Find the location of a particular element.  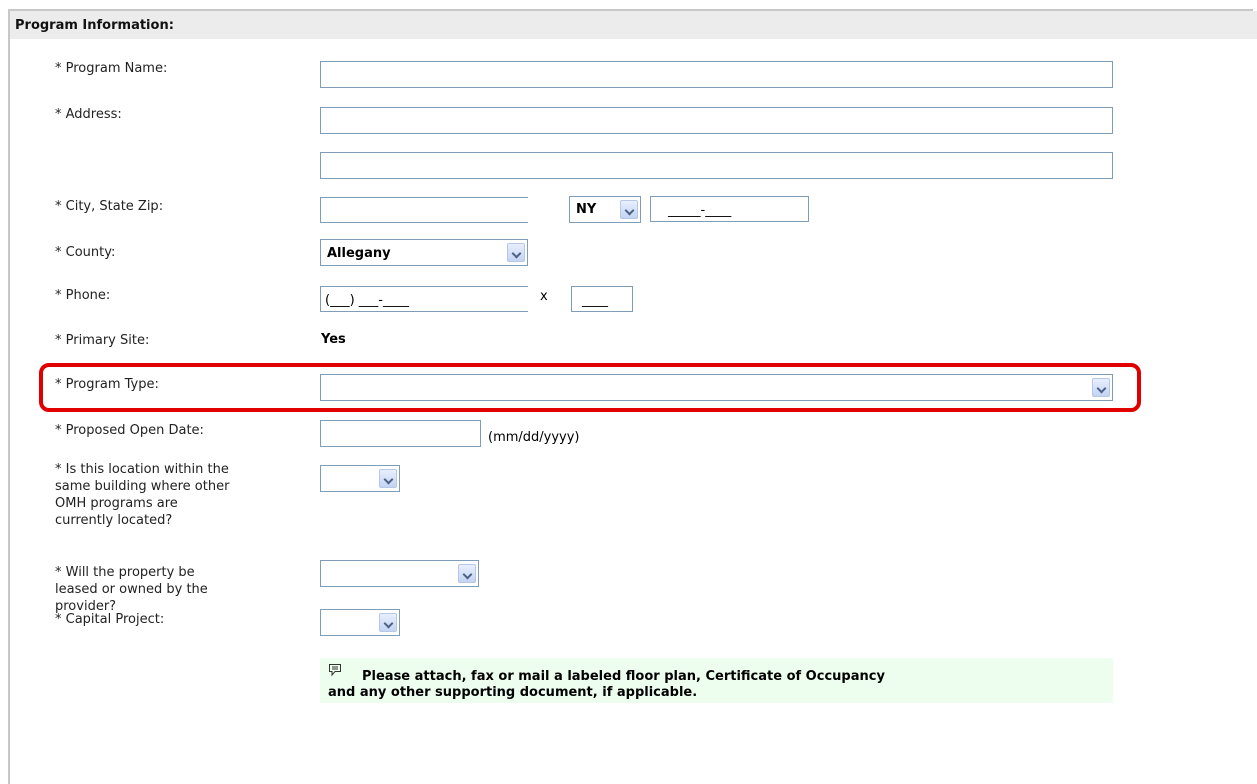

program-name-input is located at coordinates (716, 74).